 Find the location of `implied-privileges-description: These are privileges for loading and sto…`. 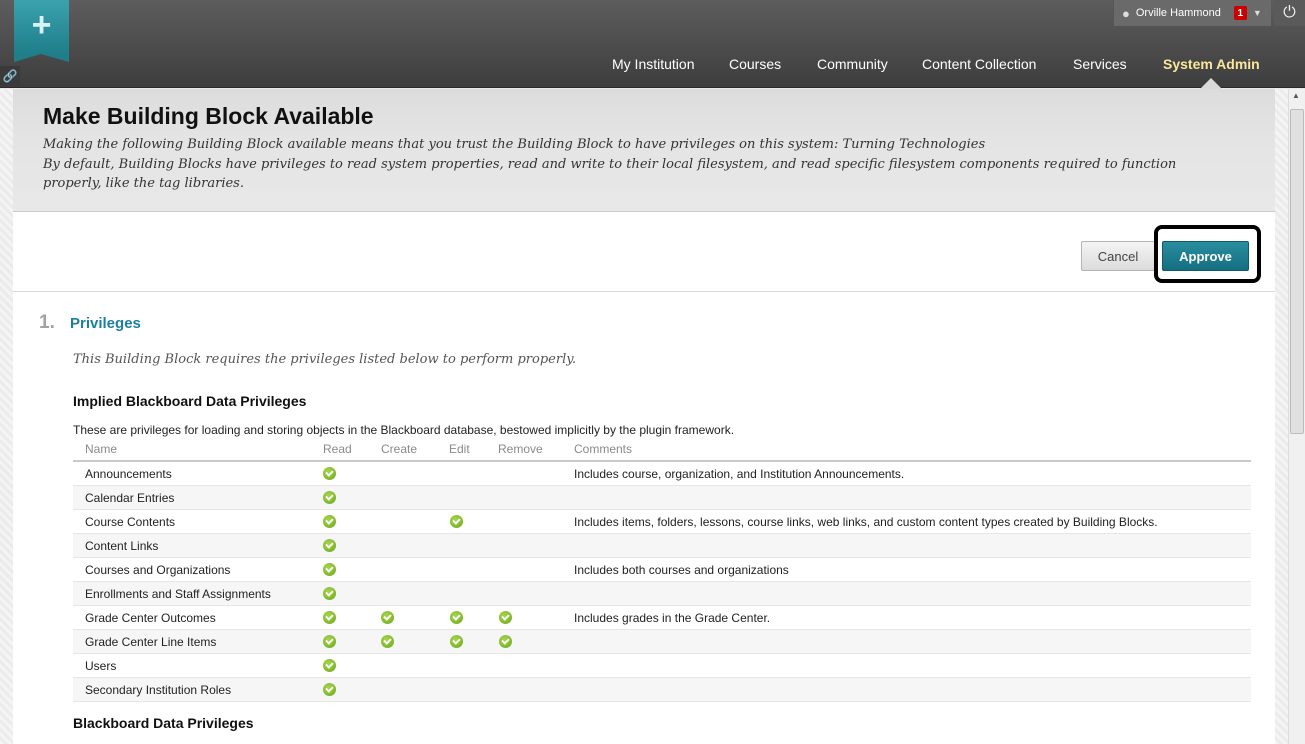

implied-privileges-description: These are privileges for loading and sto… is located at coordinates (404, 430).